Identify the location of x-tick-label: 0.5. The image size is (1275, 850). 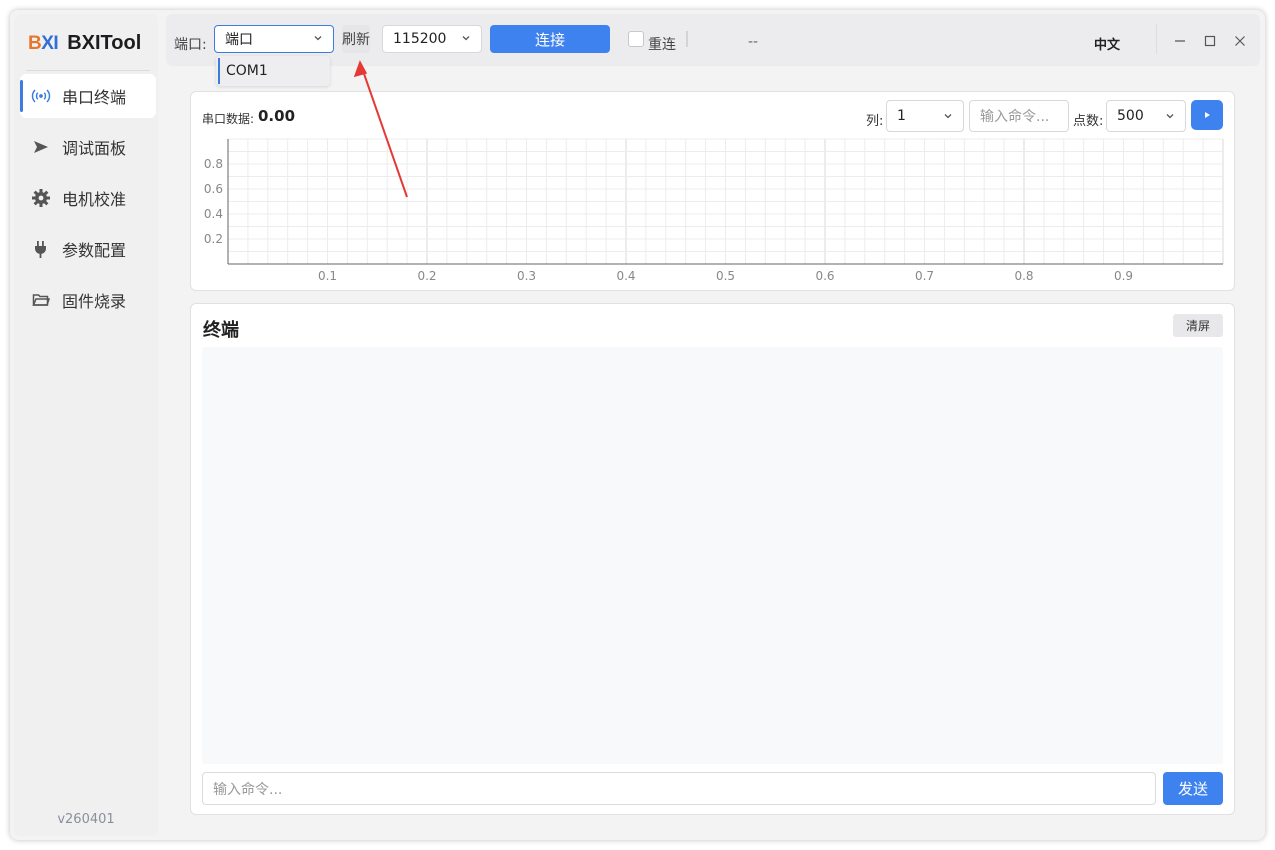
(725, 276).